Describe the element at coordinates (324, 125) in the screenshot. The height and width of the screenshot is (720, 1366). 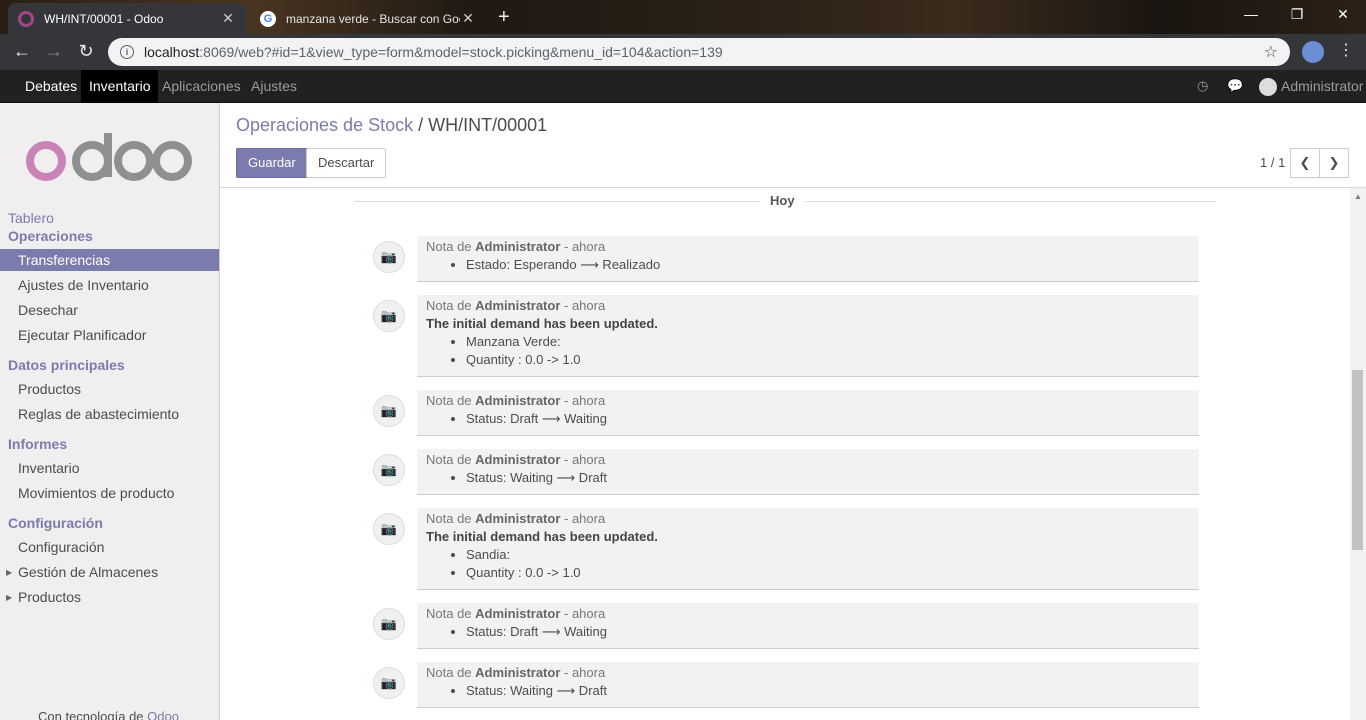
I see `breadcrumb-parent: Operaciones de Stock` at that location.